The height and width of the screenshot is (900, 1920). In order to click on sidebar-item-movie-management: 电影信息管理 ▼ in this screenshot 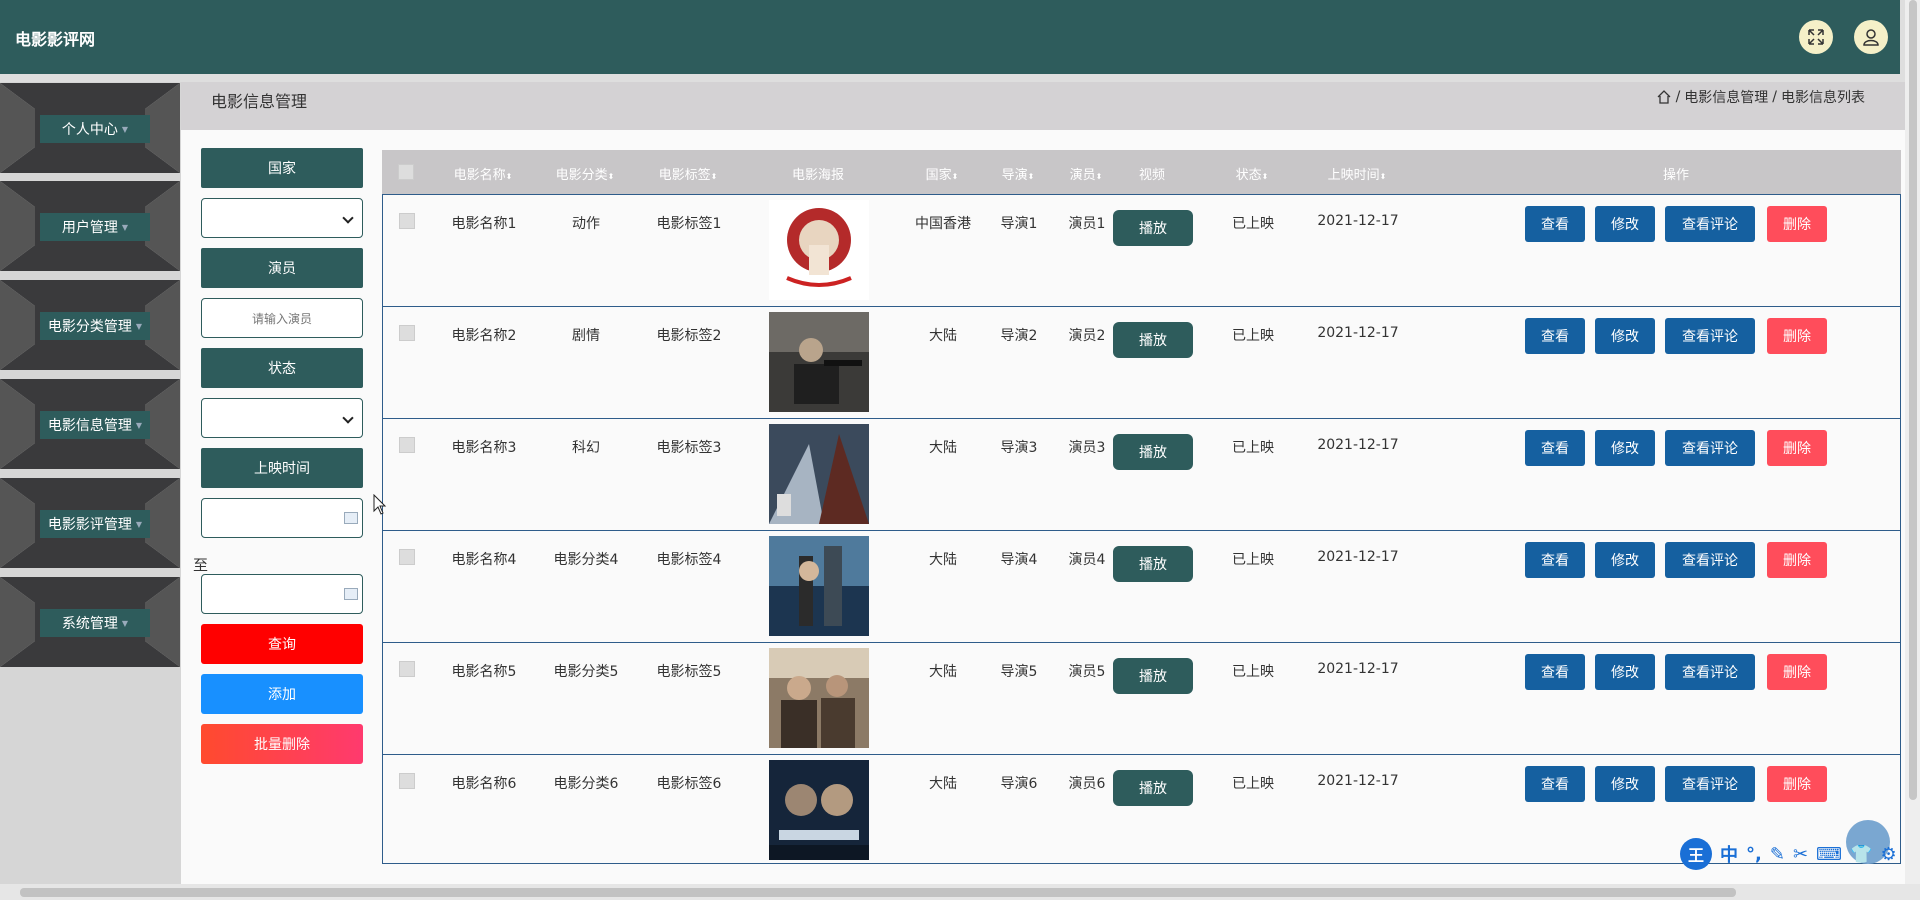, I will do `click(90, 424)`.